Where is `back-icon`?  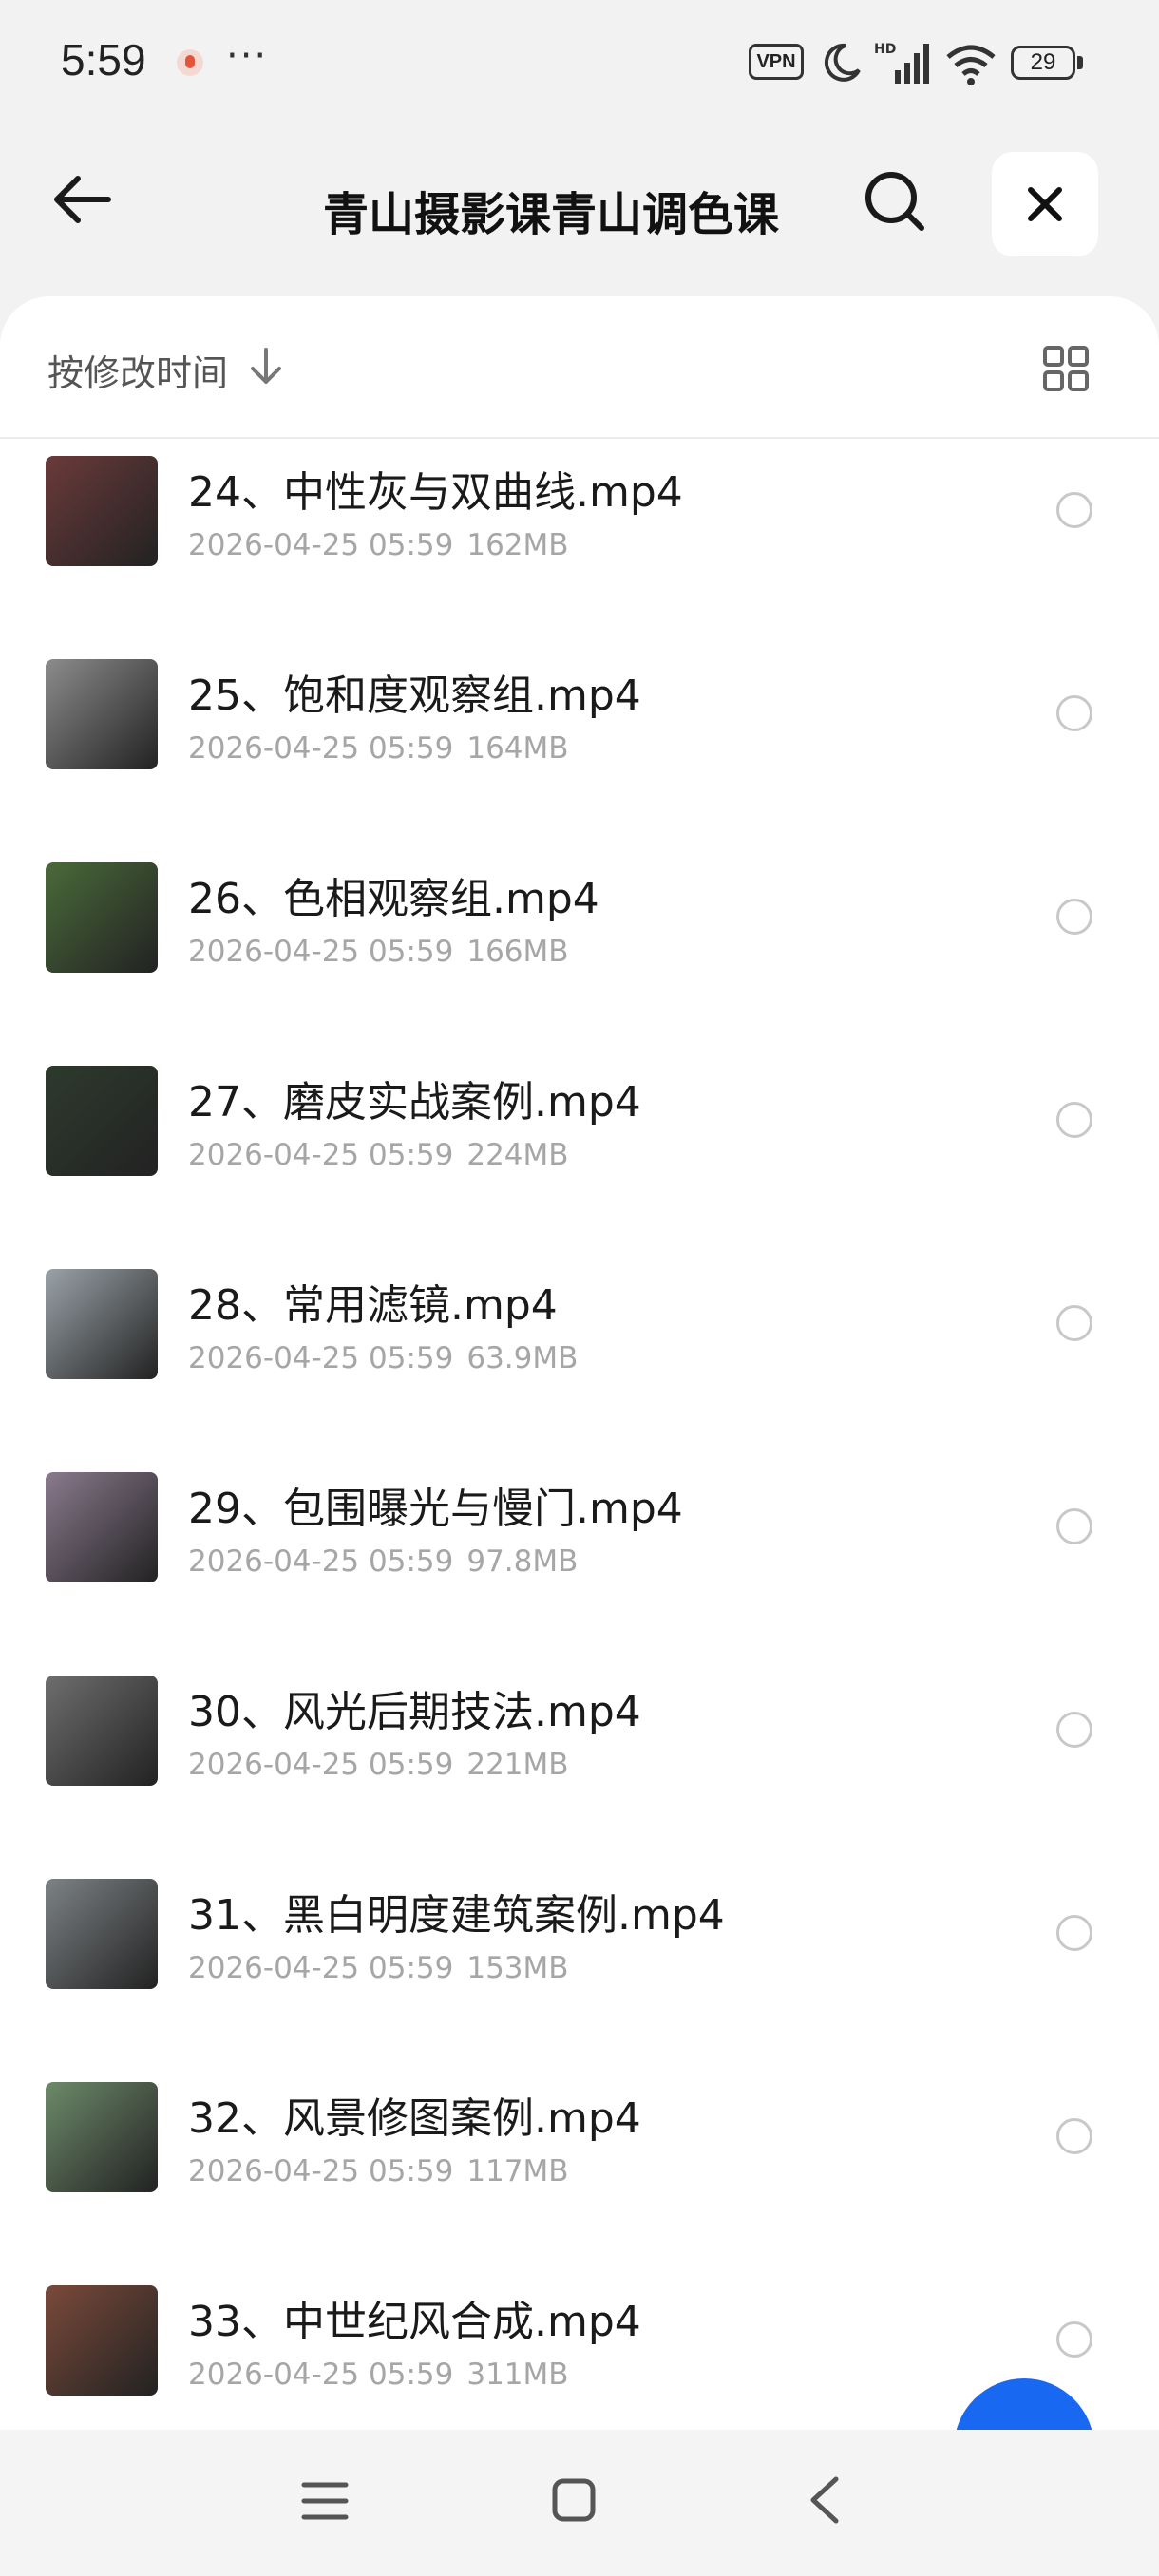
back-icon is located at coordinates (825, 2500).